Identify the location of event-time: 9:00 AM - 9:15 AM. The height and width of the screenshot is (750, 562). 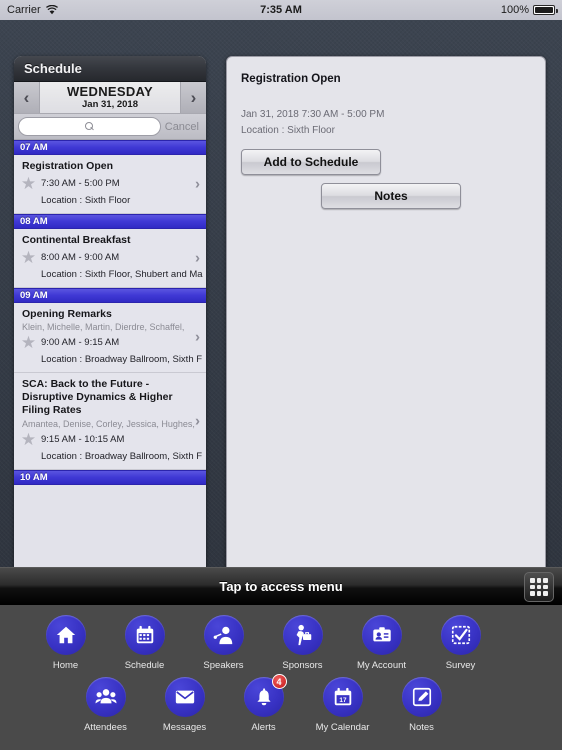
(80, 343).